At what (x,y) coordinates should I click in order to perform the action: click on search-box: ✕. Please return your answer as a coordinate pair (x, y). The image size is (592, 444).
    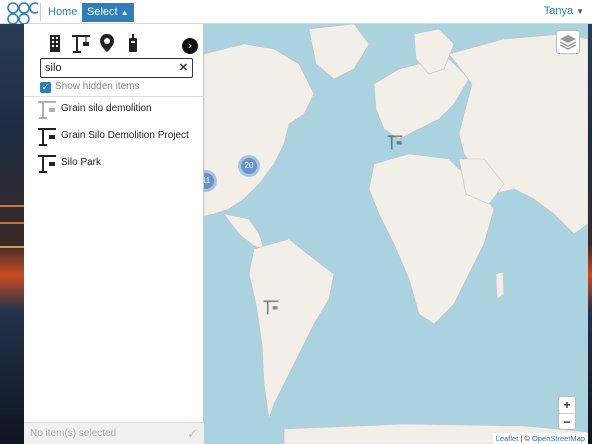
    Looking at the image, I should click on (116, 68).